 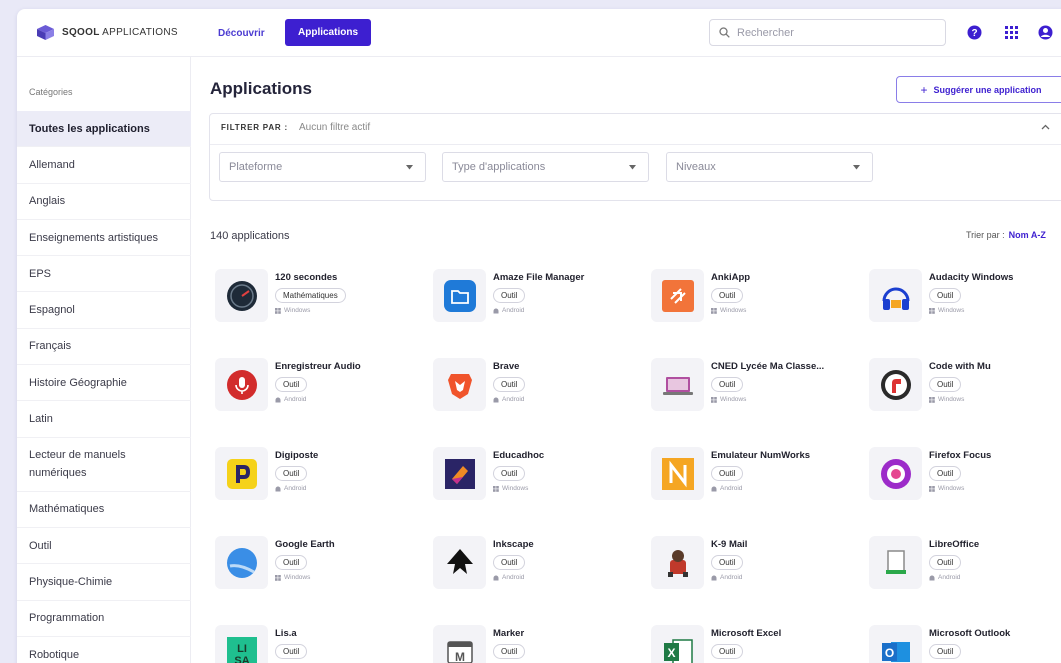 I want to click on app-name: Digiposte, so click(x=296, y=455).